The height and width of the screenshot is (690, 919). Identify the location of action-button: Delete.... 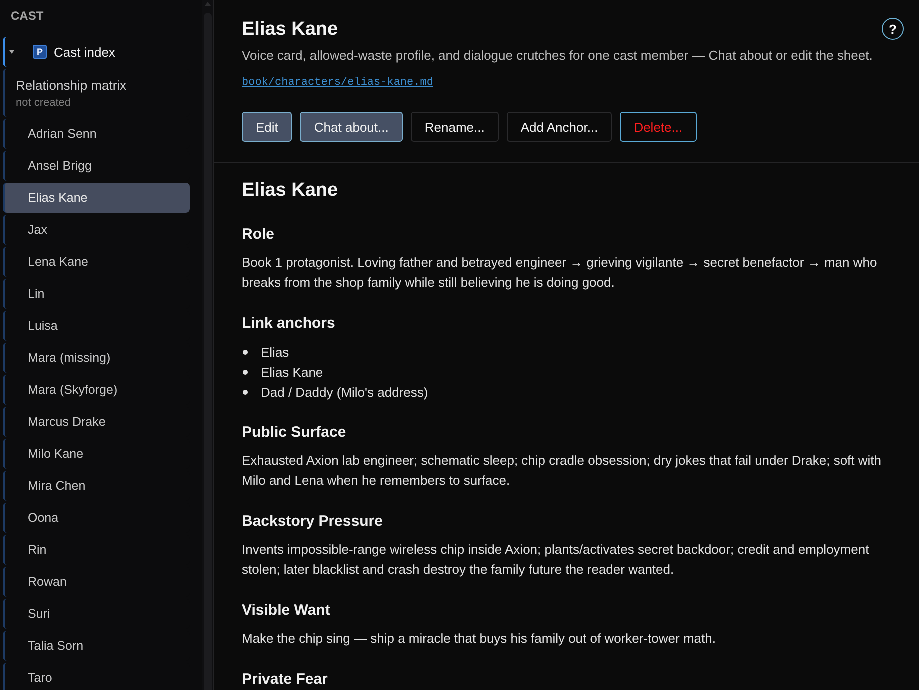
(658, 127).